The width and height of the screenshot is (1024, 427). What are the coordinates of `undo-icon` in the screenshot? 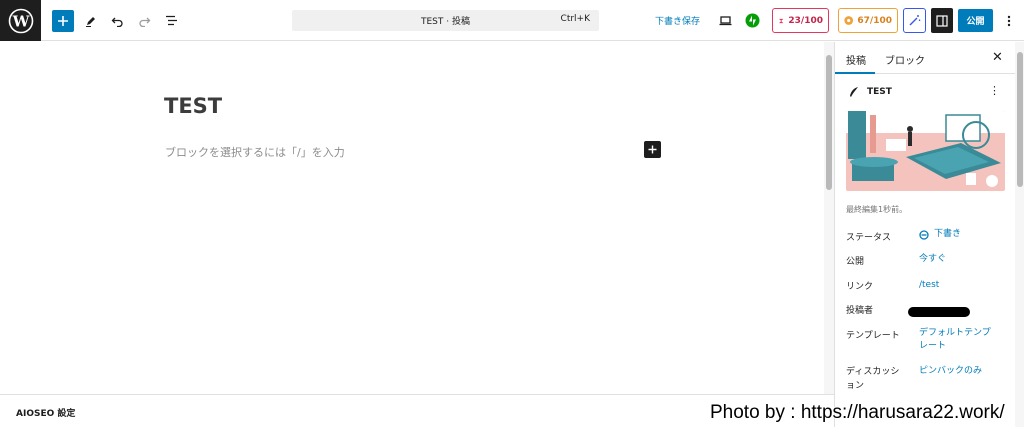 It's located at (117, 20).